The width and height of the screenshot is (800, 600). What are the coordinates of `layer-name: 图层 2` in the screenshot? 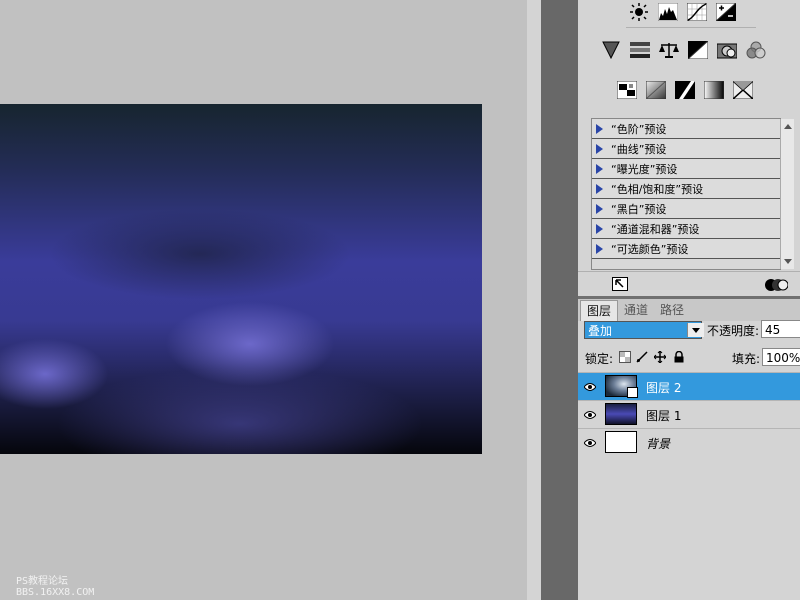 It's located at (663, 387).